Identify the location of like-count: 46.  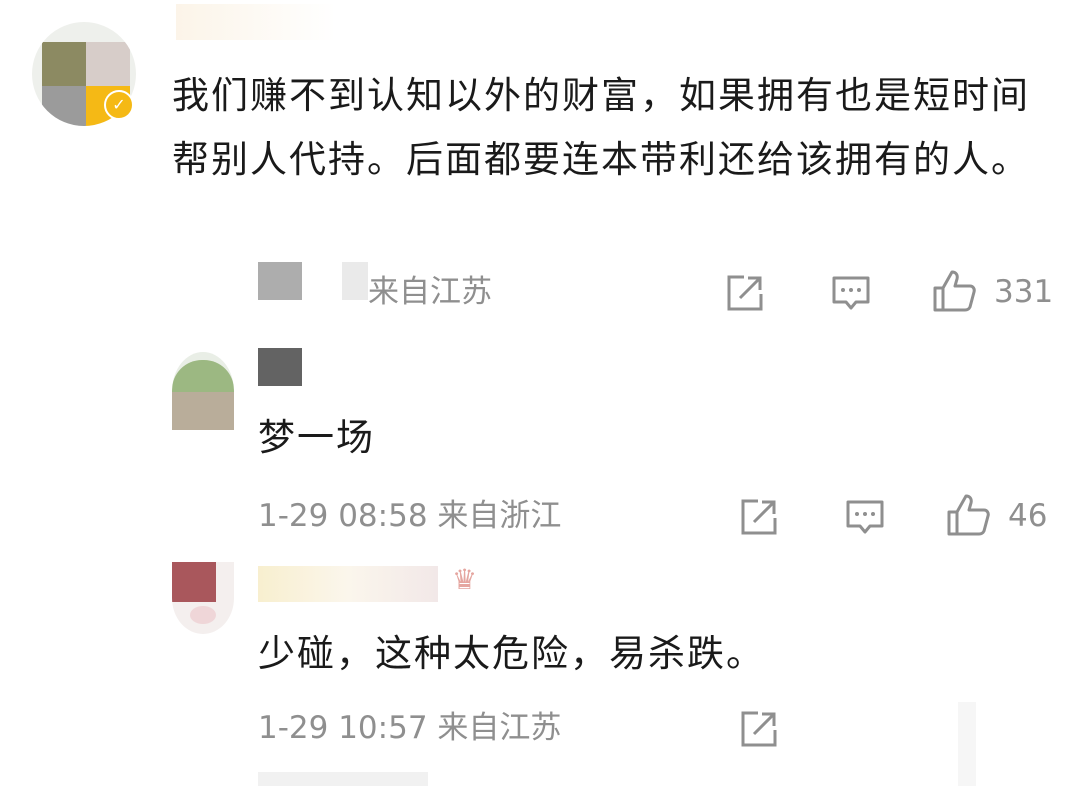
(1028, 516).